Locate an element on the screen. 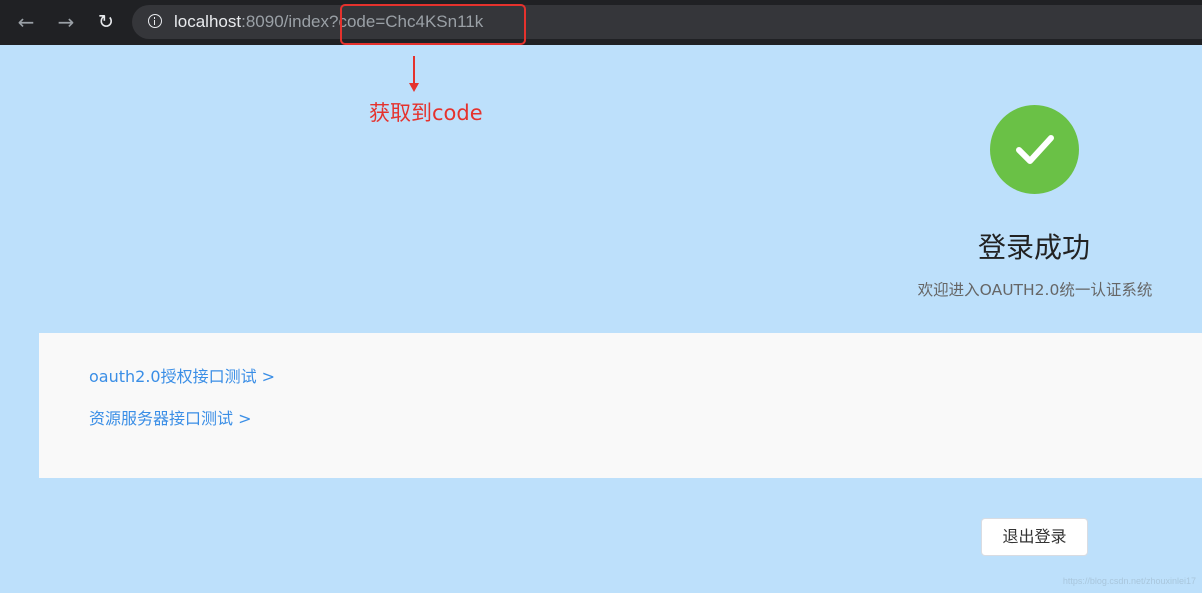 This screenshot has width=1202, height=593. success-title: 登录成功 is located at coordinates (1033, 247).